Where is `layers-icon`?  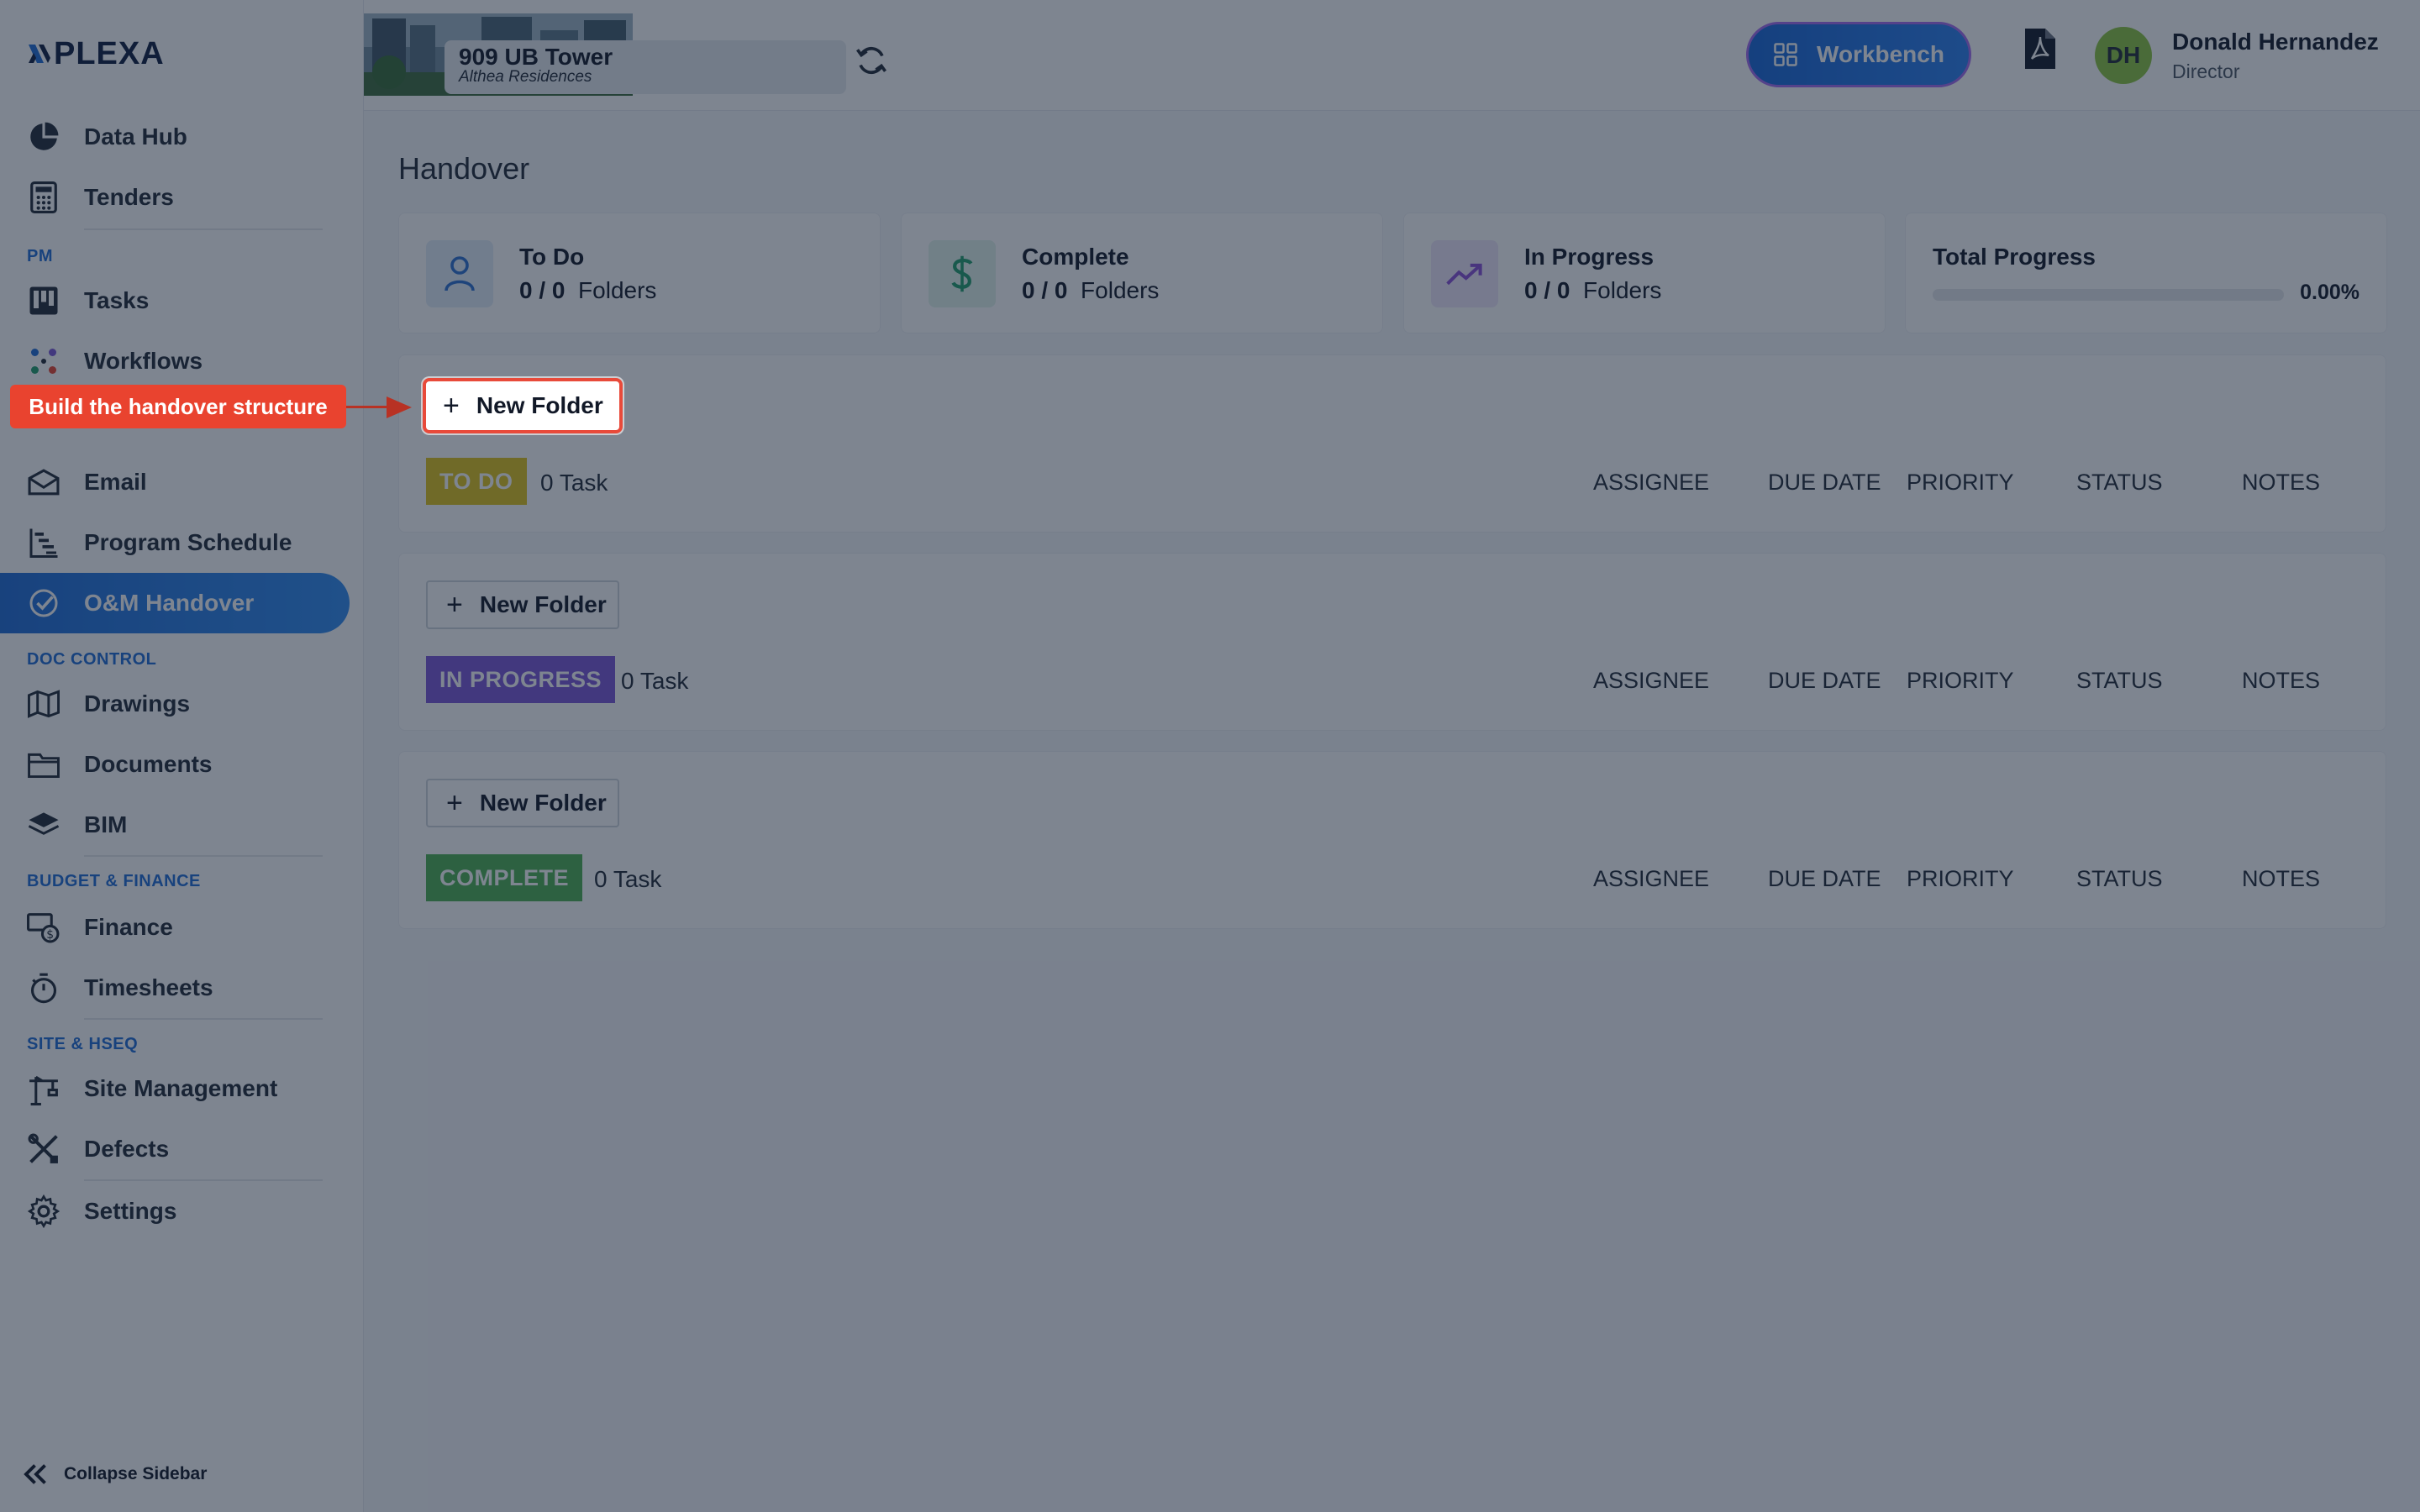
layers-icon is located at coordinates (43, 825).